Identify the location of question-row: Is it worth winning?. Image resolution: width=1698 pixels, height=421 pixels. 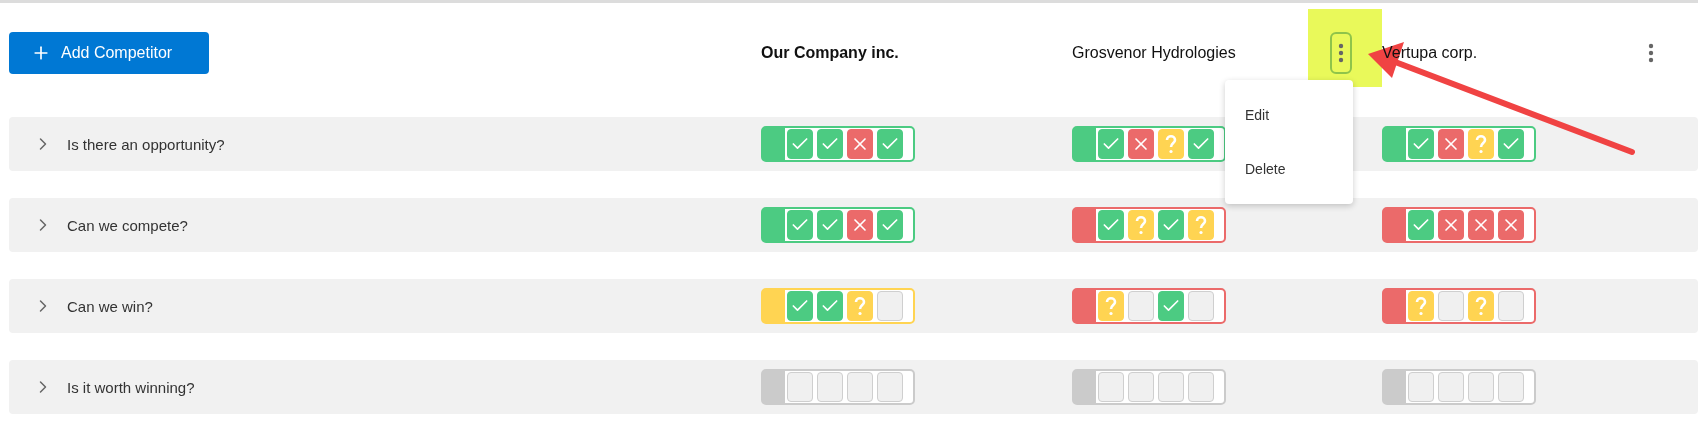
(853, 387).